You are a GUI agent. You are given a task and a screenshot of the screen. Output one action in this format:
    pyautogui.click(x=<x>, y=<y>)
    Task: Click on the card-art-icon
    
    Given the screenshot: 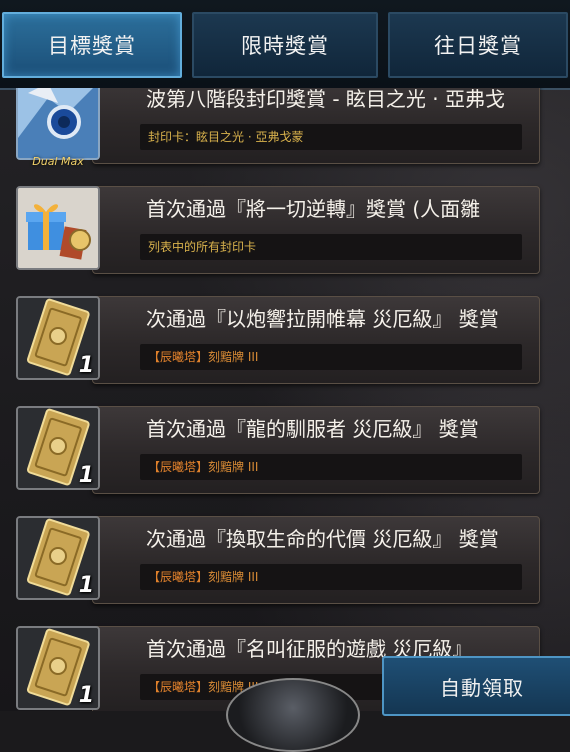 What is the action you would take?
    pyautogui.click(x=58, y=124)
    